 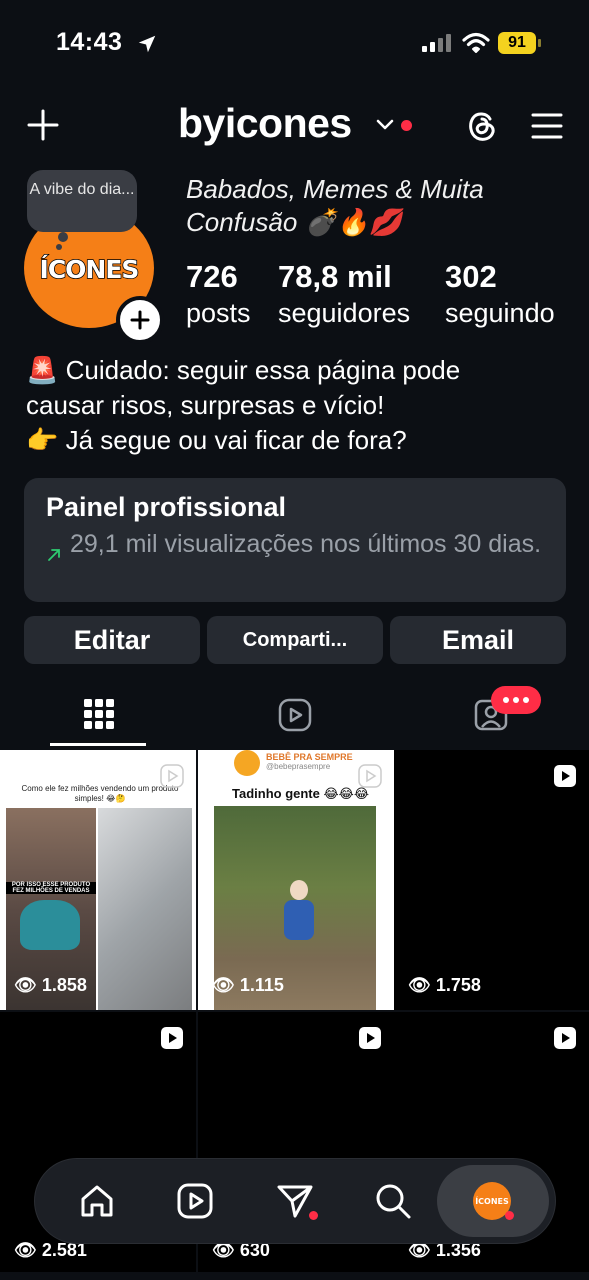 I want to click on note-bubble-tail-small, so click(x=59, y=247).